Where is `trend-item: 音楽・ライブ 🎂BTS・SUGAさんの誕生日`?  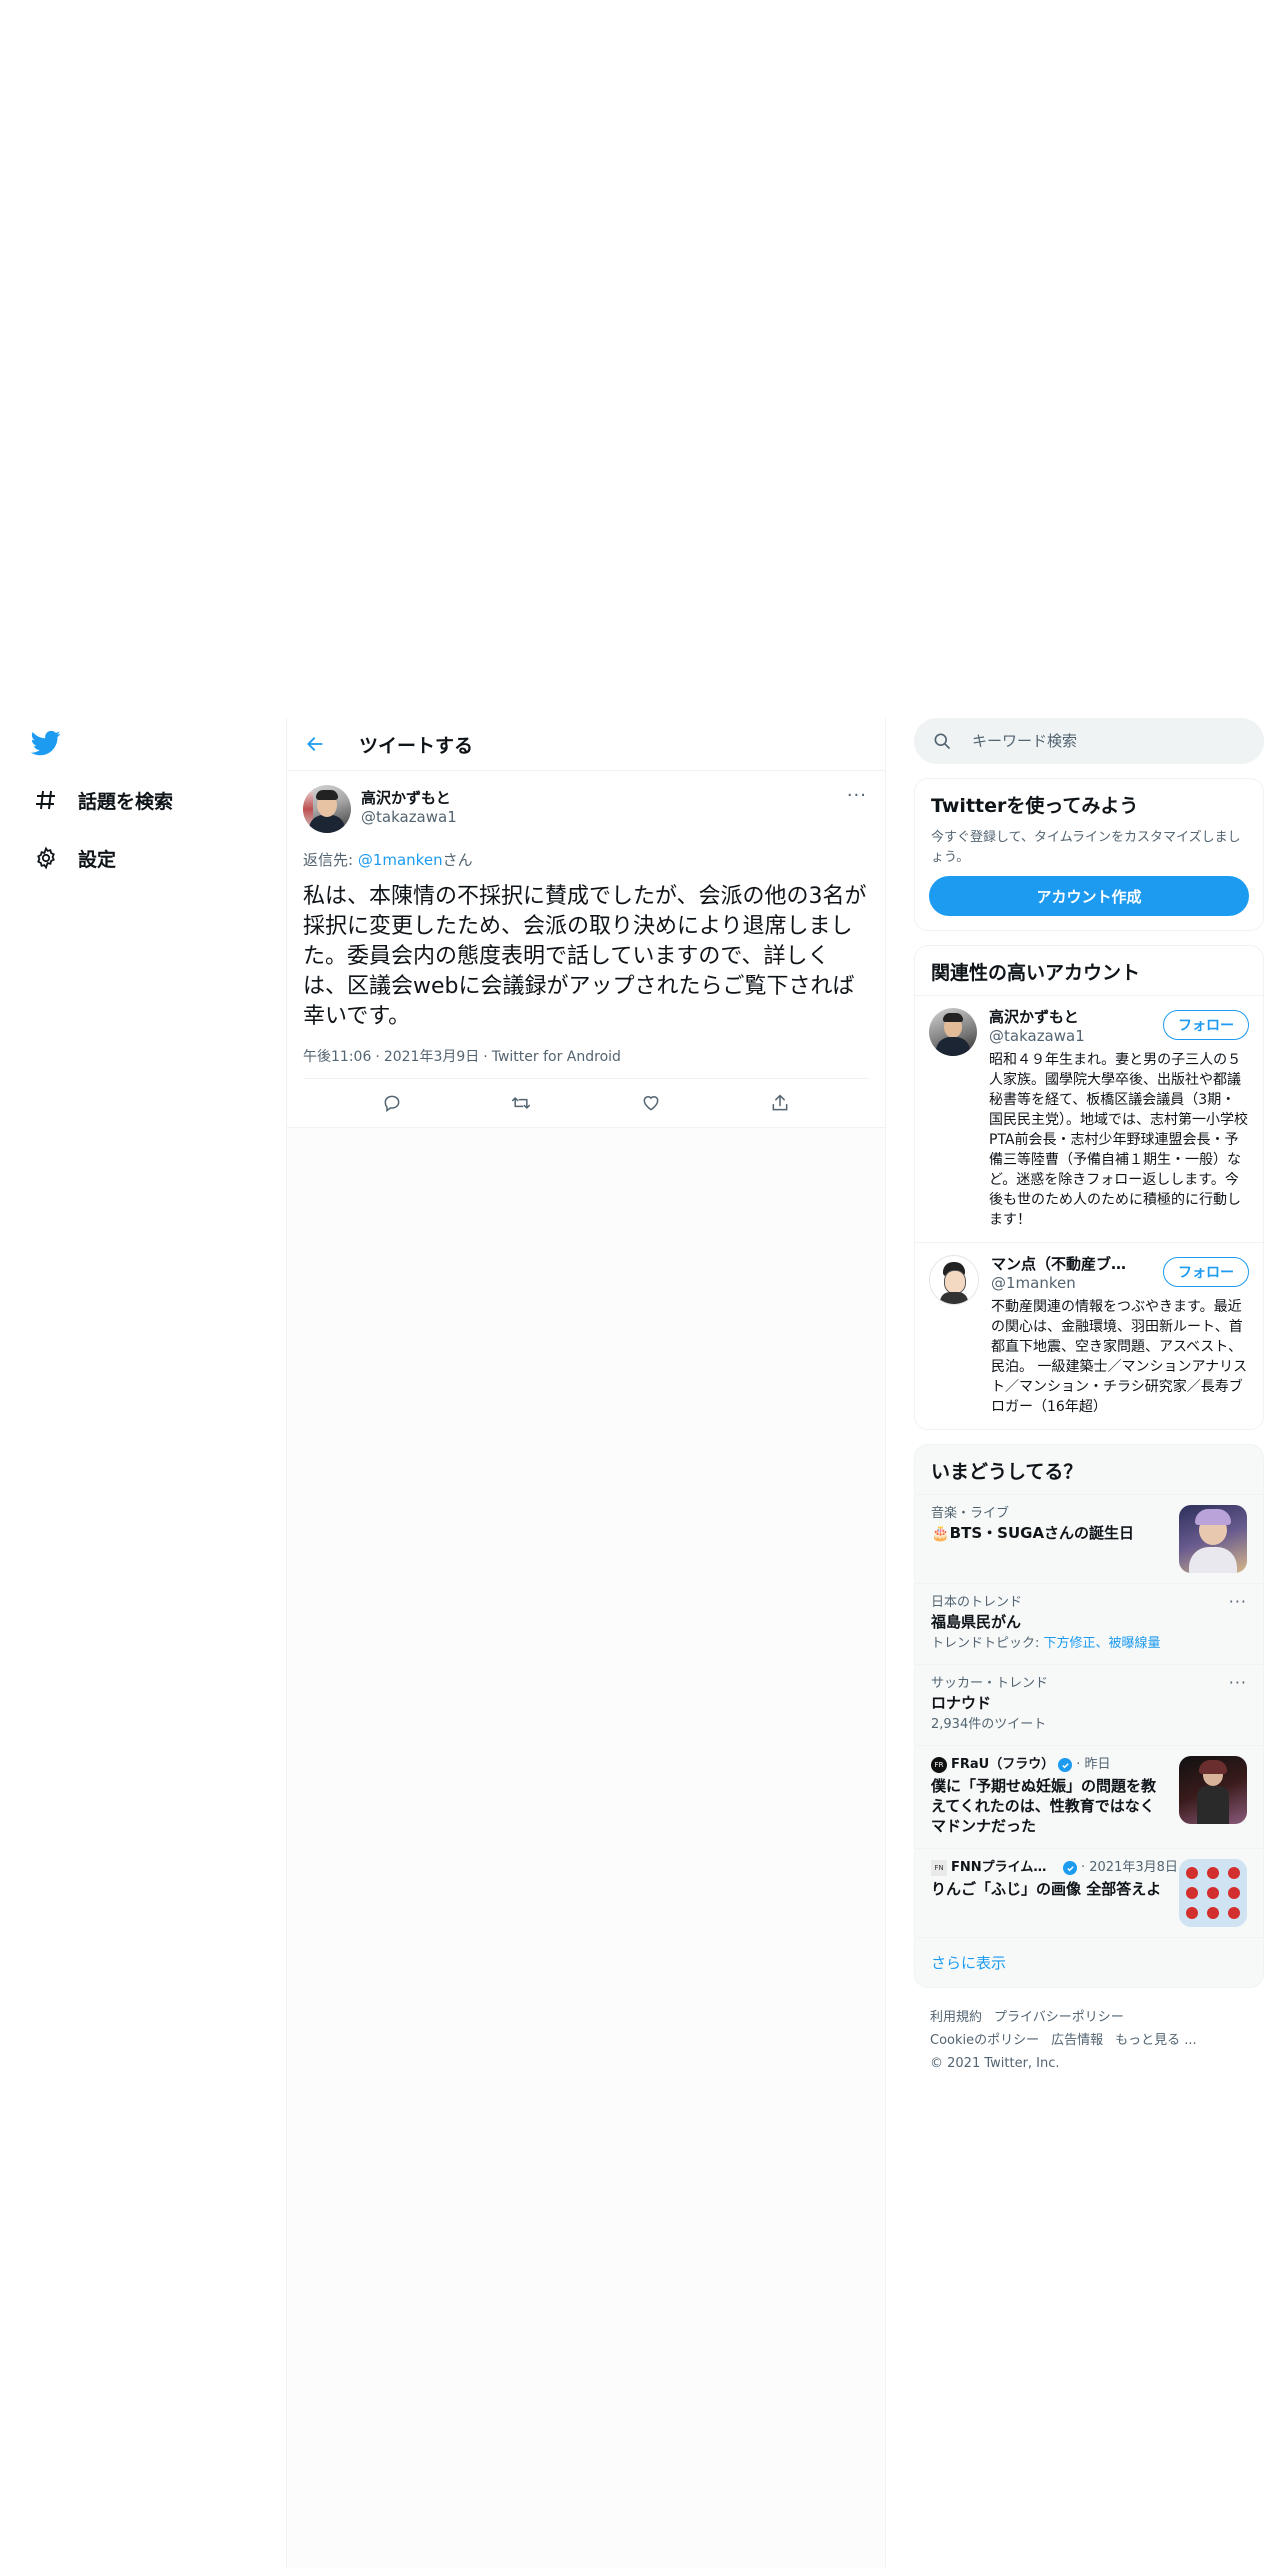
trend-item: 音楽・ライブ 🎂BTS・SUGAさんの誕生日 is located at coordinates (1089, 1538).